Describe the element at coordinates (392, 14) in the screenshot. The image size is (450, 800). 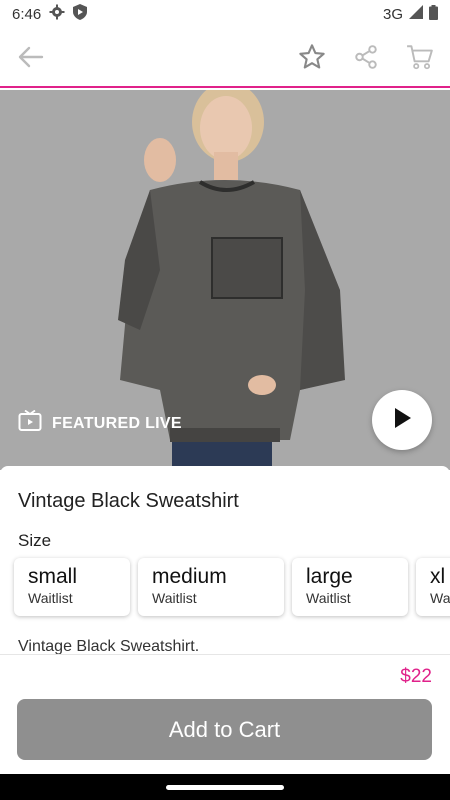
I see `network-type: 3G` at that location.